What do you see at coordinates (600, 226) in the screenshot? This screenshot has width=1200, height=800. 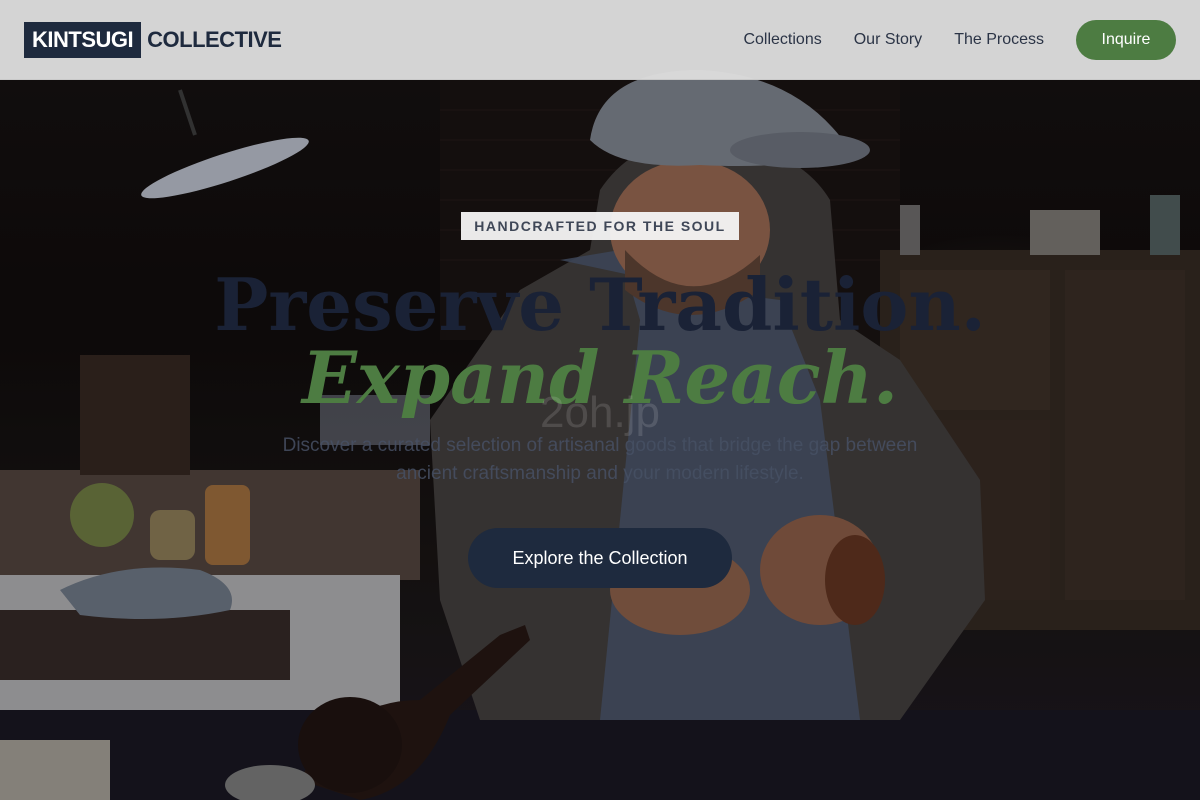 I see `hero-eyebrow-badge: HANDCRAFTED FOR THE SOUL` at bounding box center [600, 226].